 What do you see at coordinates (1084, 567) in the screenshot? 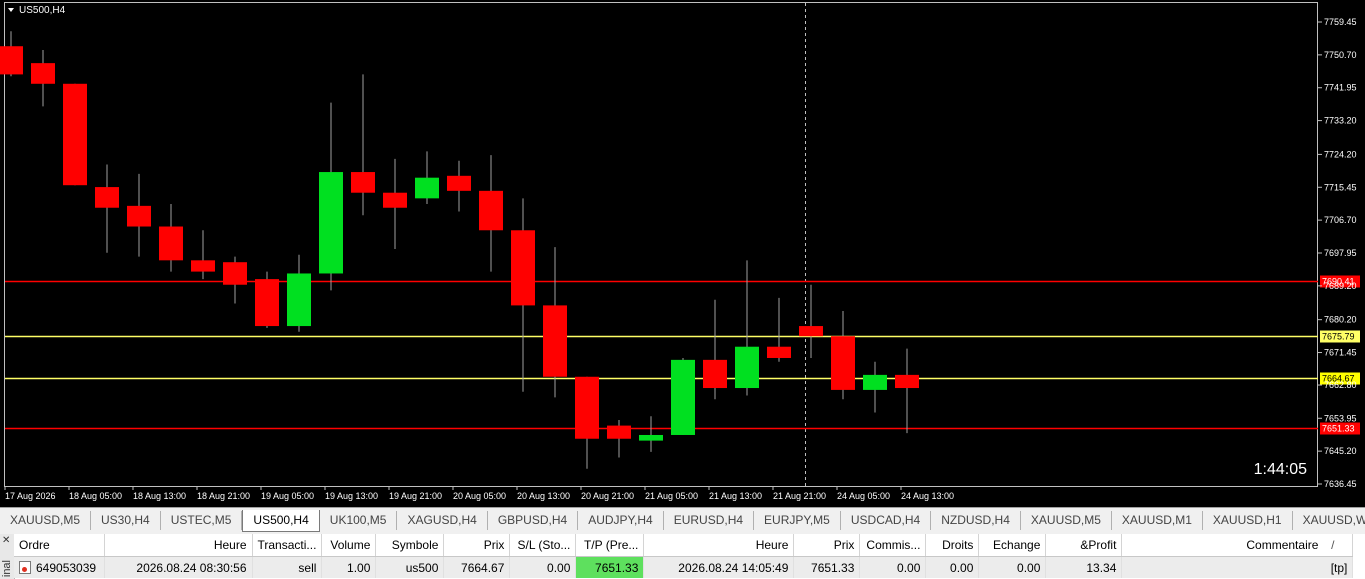
I see `table-cell: 13.34` at bounding box center [1084, 567].